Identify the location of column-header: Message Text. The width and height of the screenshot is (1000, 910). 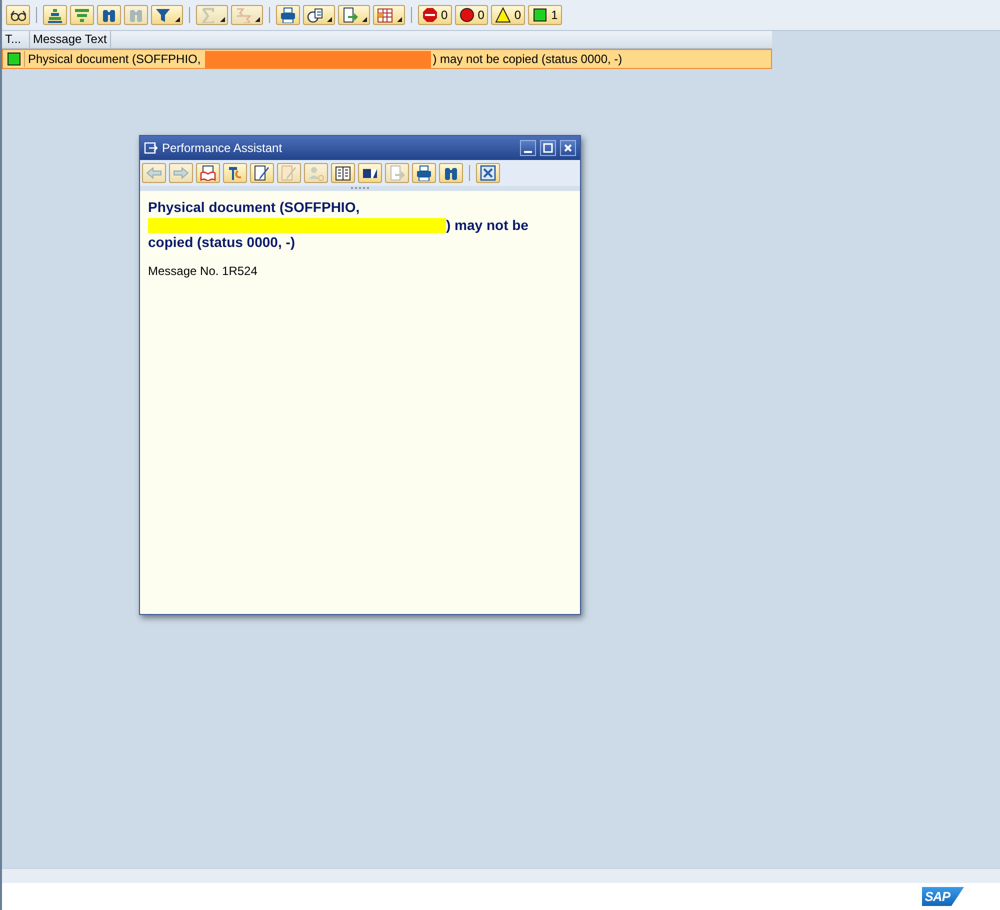
(70, 39).